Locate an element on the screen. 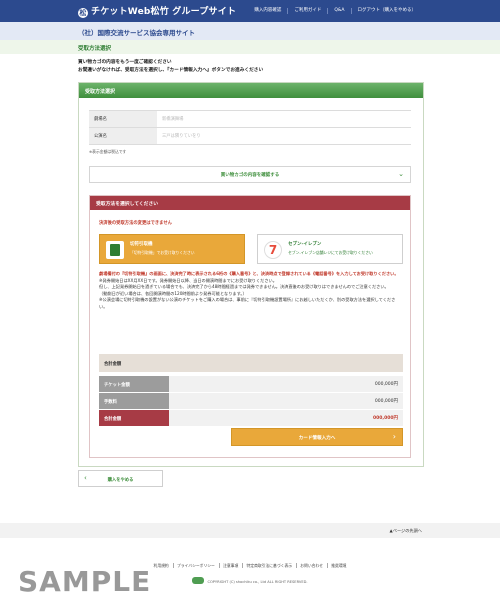 The image size is (500, 607). card-input-label: カード情報入力へ is located at coordinates (317, 438).